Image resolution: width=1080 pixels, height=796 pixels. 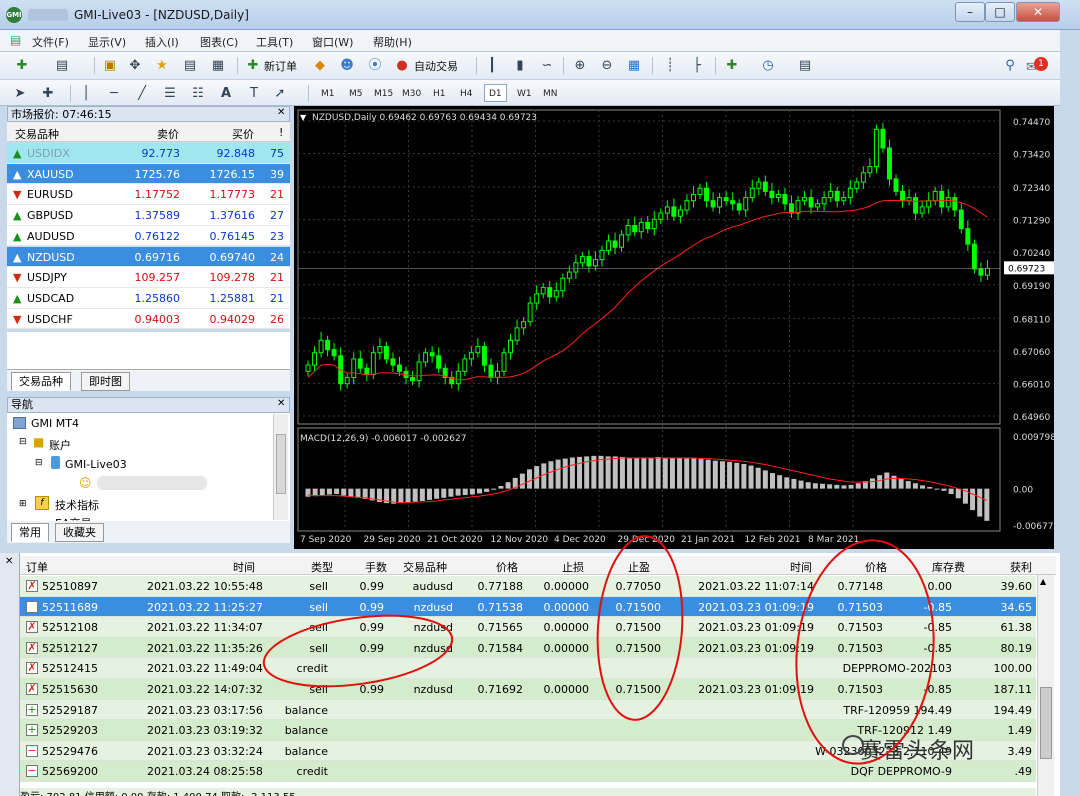 What do you see at coordinates (383, 93) in the screenshot?
I see `timeframe-m15: M15` at bounding box center [383, 93].